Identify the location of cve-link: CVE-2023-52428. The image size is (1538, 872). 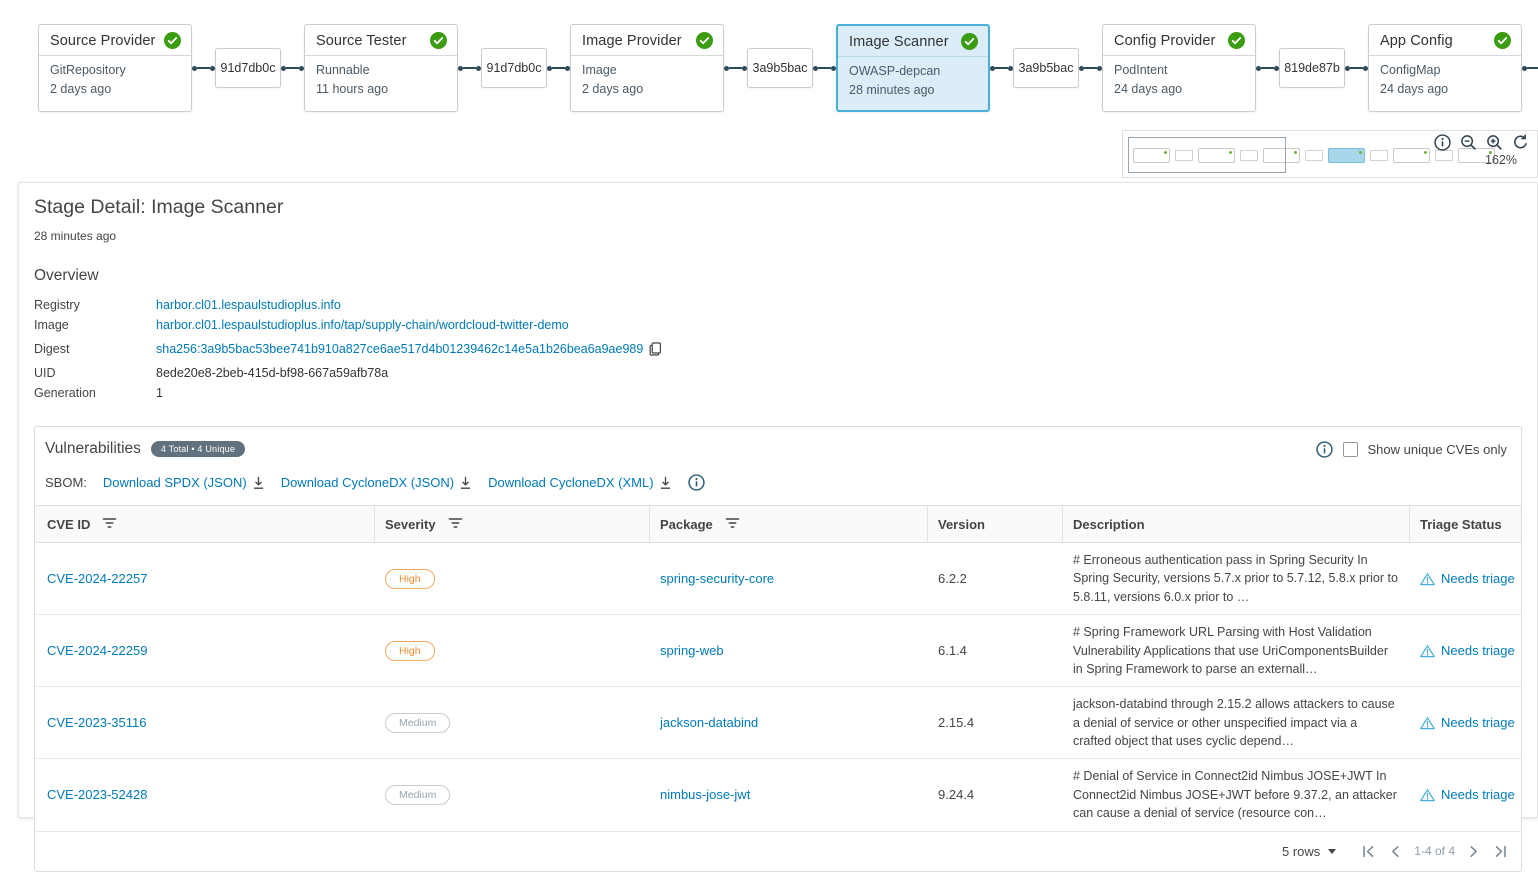
(97, 794).